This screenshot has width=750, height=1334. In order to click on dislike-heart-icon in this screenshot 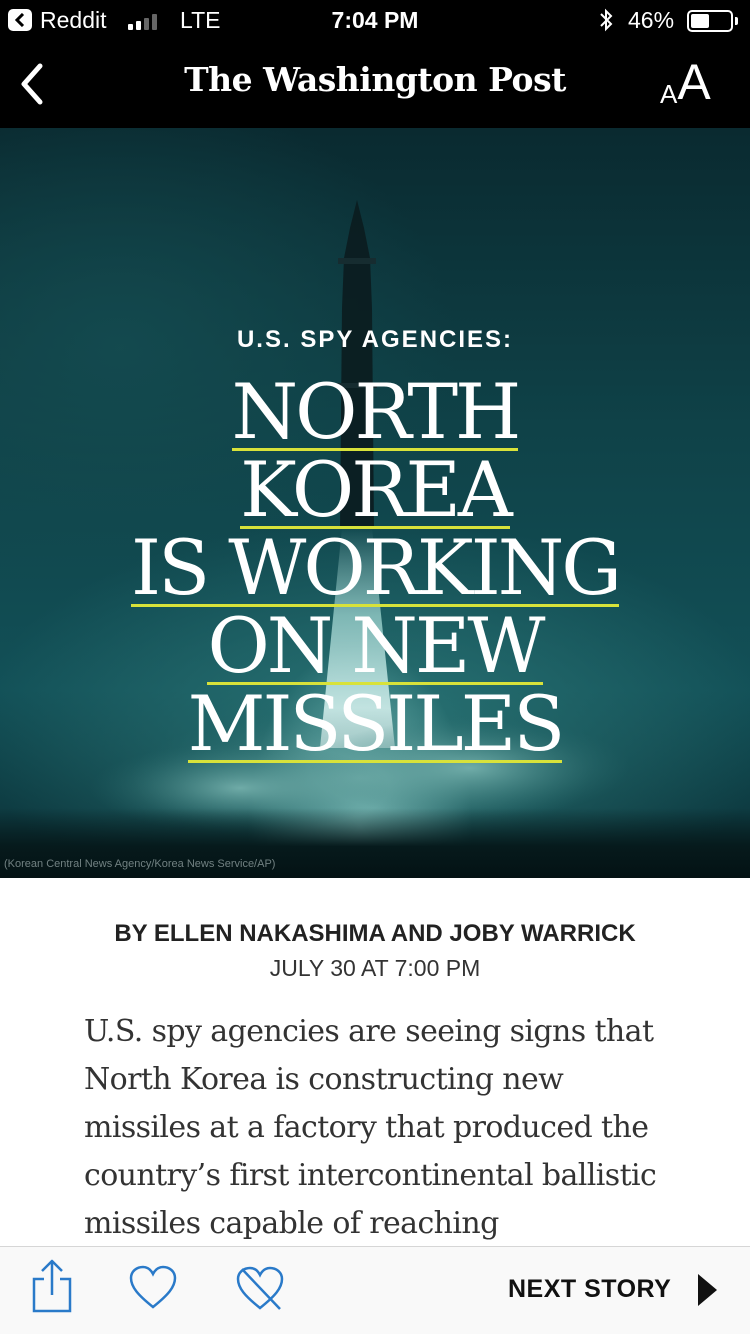, I will do `click(260, 1291)`.